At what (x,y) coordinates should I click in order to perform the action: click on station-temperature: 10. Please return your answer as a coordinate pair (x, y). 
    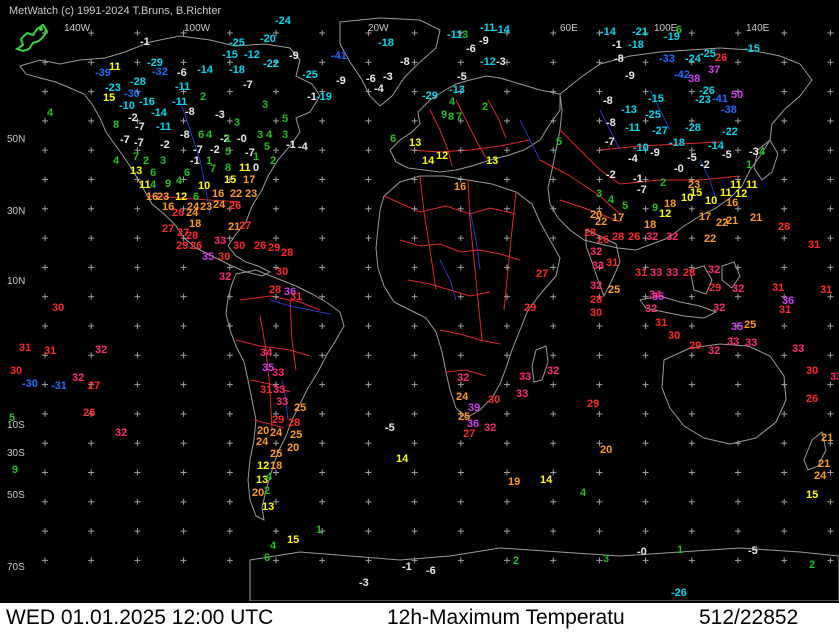
    Looking at the image, I should click on (204, 186).